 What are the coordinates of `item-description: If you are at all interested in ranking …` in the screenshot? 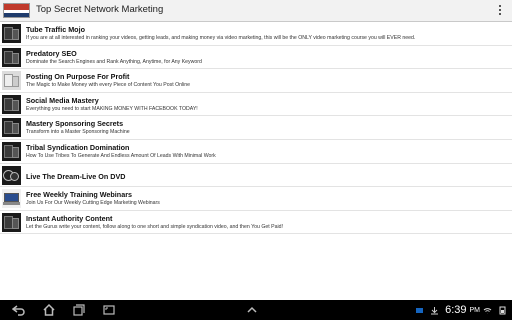 It's located at (221, 38).